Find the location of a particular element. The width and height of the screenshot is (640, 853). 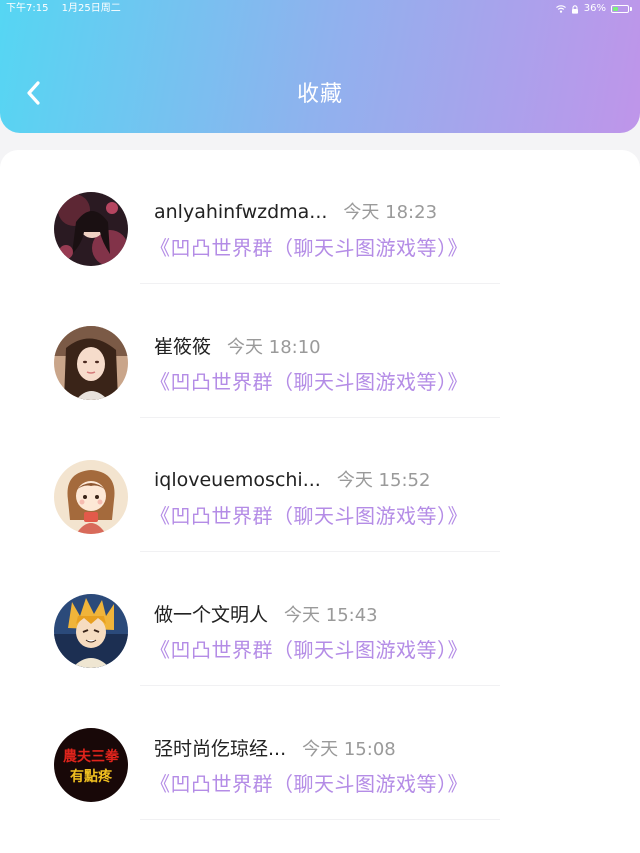

timestamp: 今天 18:23 is located at coordinates (390, 212).